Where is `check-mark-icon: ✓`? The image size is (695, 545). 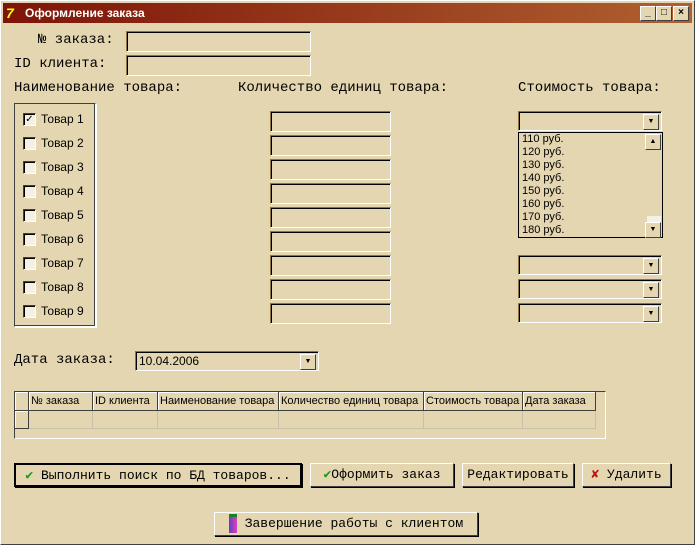
check-mark-icon: ✓ is located at coordinates (29, 119).